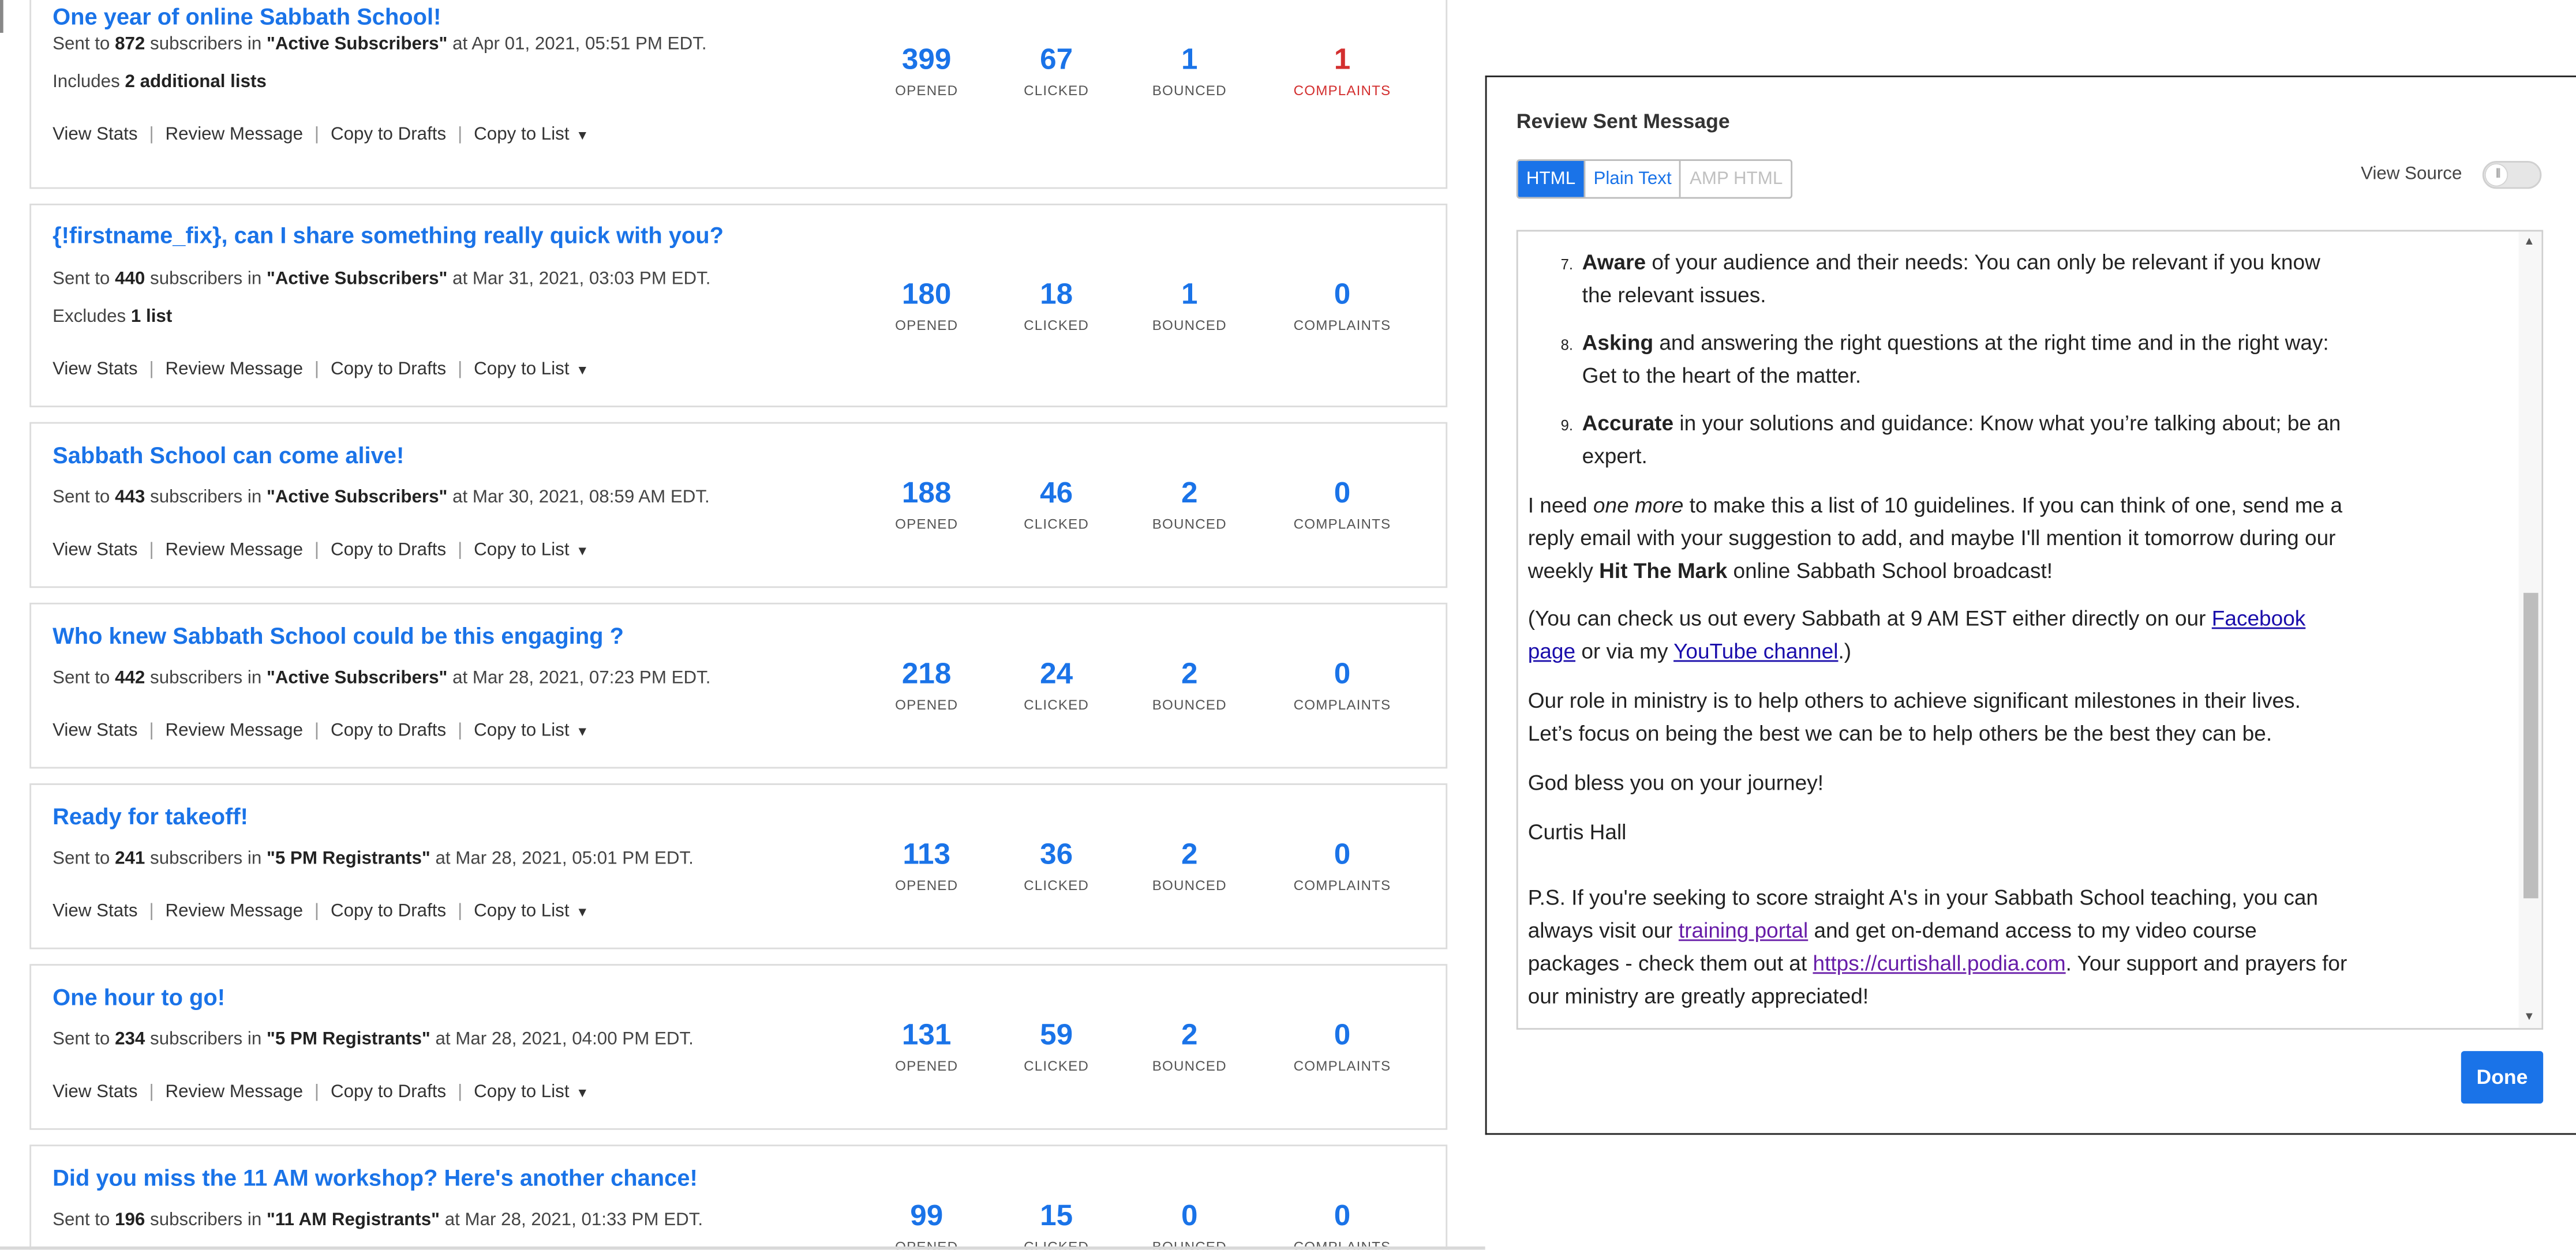  What do you see at coordinates (2529, 1017) in the screenshot?
I see `scroll-down-icon: ▼` at bounding box center [2529, 1017].